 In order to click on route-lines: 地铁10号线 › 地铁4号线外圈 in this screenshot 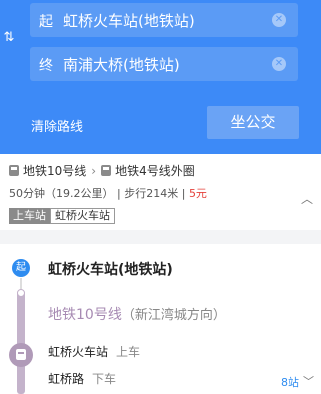, I will do `click(102, 170)`.